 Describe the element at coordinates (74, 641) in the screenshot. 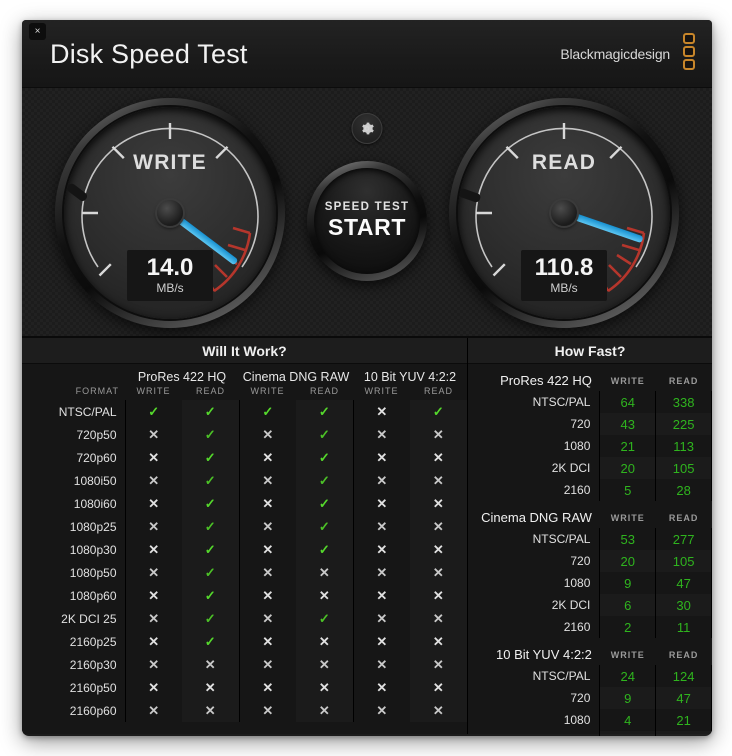

I see `format-cell: 2160p25` at that location.